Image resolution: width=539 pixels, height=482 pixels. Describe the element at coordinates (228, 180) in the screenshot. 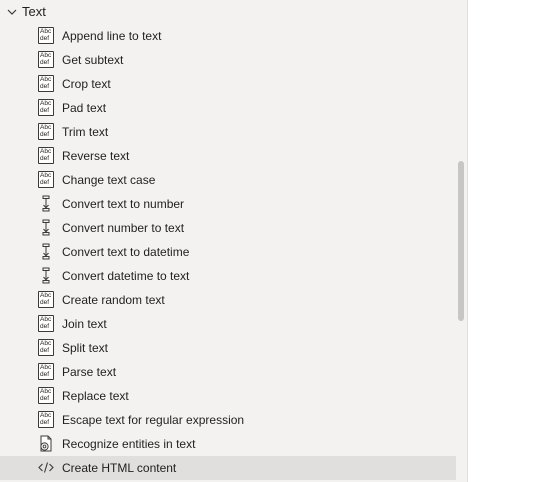

I see `list-item: Abc def Change text case` at that location.